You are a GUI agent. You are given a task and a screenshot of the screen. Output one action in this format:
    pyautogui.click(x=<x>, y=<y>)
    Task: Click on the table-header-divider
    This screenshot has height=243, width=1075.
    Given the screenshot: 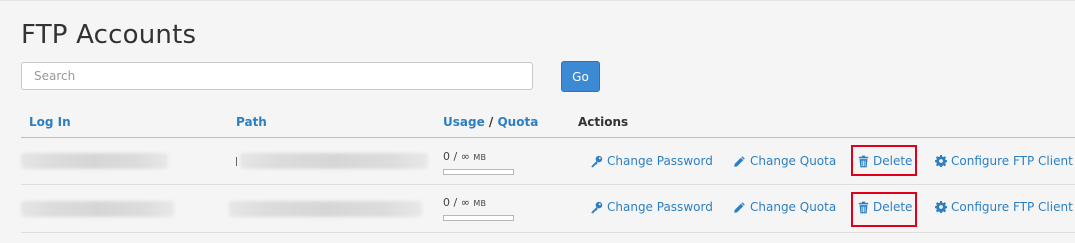 What is the action you would take?
    pyautogui.click(x=548, y=137)
    